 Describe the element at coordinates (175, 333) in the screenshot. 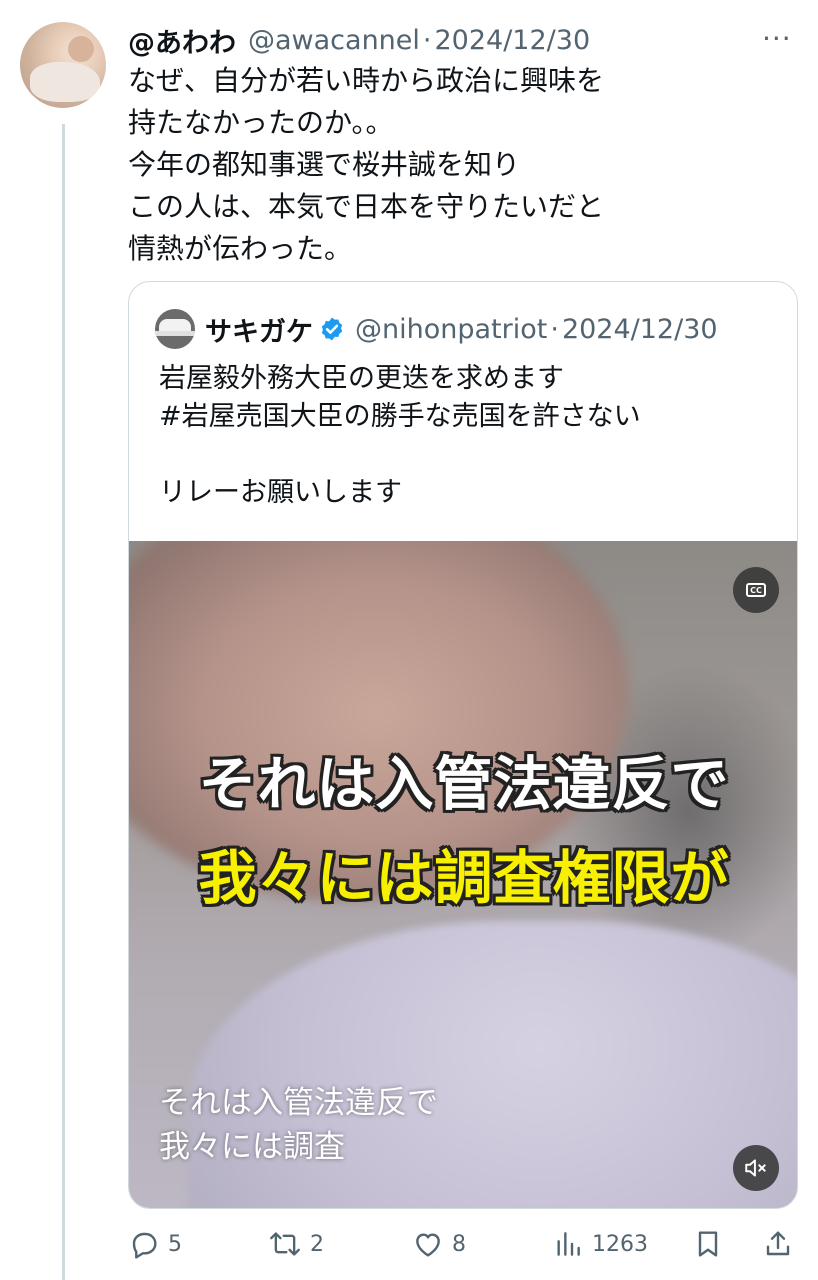

I see `avatar-hat-brim` at that location.